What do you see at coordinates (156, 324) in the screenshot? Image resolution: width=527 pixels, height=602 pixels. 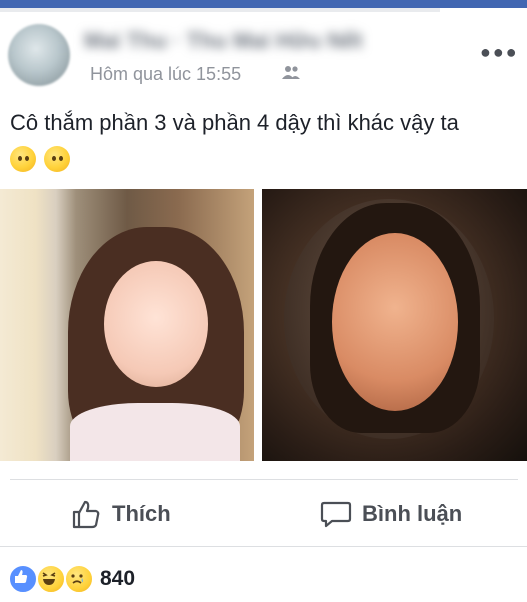 I see `photo-left-face` at bounding box center [156, 324].